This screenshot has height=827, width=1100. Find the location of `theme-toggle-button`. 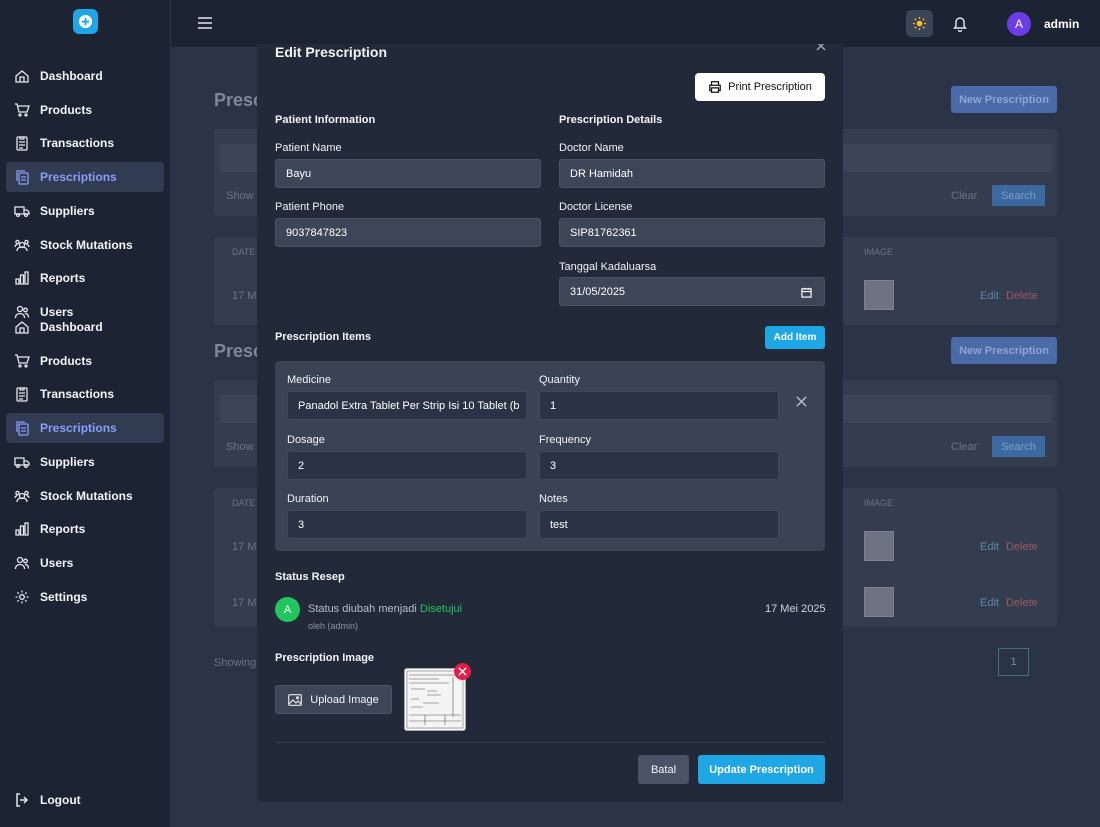

theme-toggle-button is located at coordinates (919, 23).